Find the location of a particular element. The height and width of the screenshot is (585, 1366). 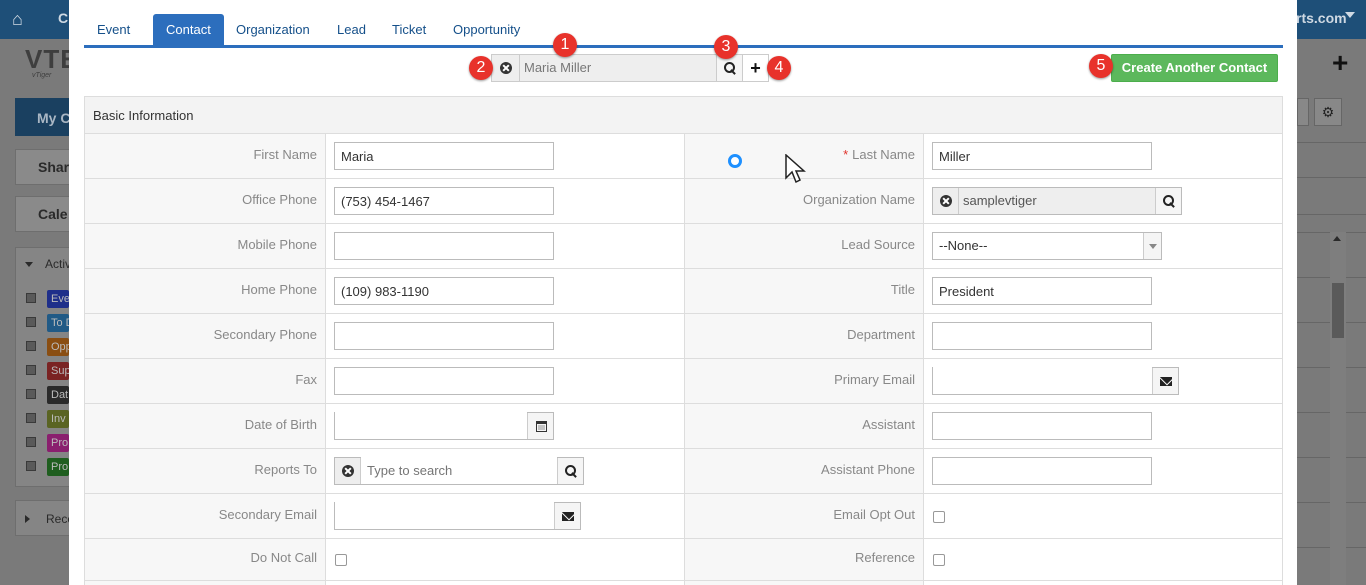

lead-source-select: --None-- is located at coordinates (1047, 246).